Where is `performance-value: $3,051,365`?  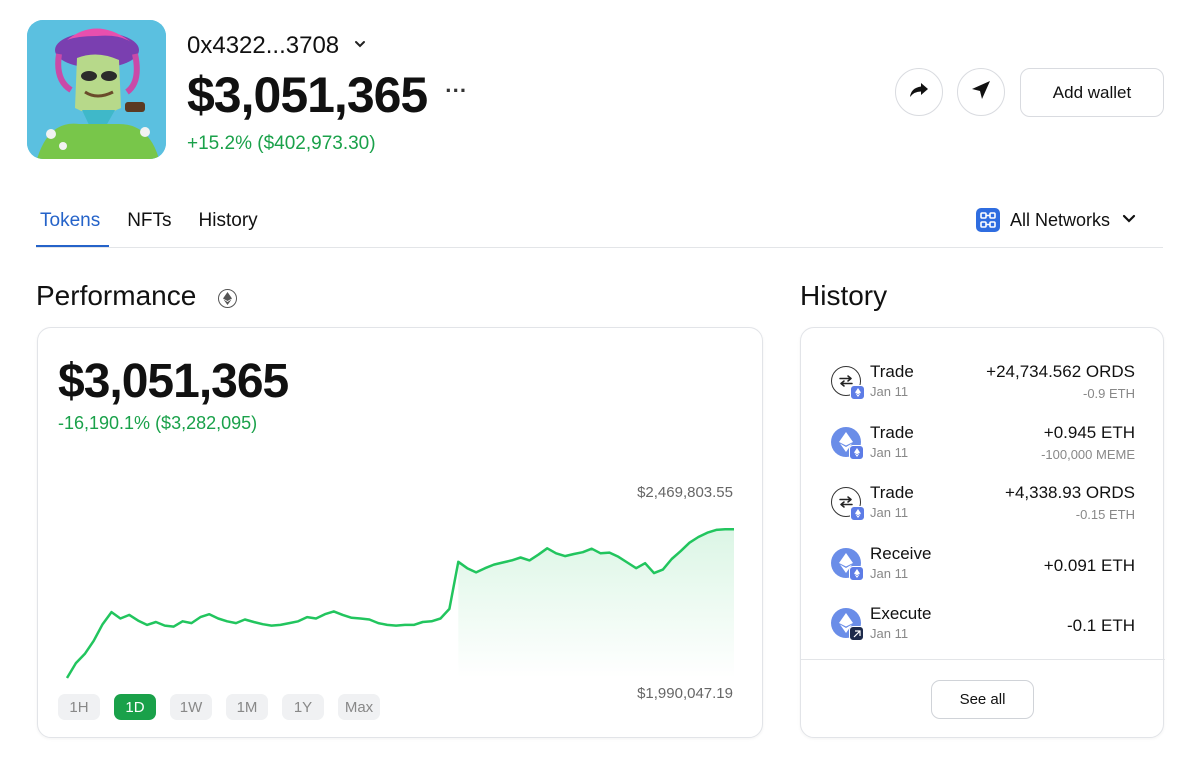 performance-value: $3,051,365 is located at coordinates (173, 381).